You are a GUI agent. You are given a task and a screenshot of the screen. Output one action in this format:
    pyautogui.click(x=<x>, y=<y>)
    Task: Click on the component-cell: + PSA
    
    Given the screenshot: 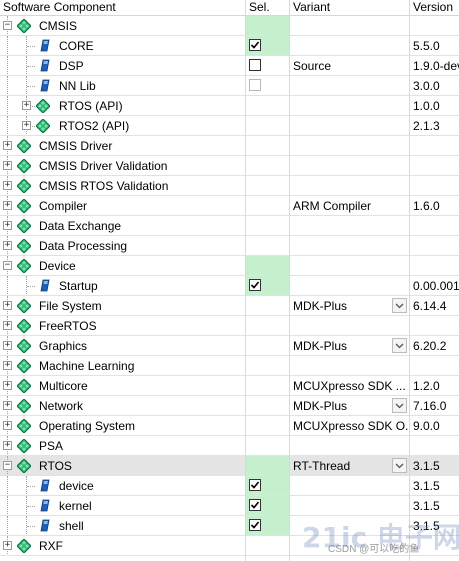 What is the action you would take?
    pyautogui.click(x=122, y=446)
    